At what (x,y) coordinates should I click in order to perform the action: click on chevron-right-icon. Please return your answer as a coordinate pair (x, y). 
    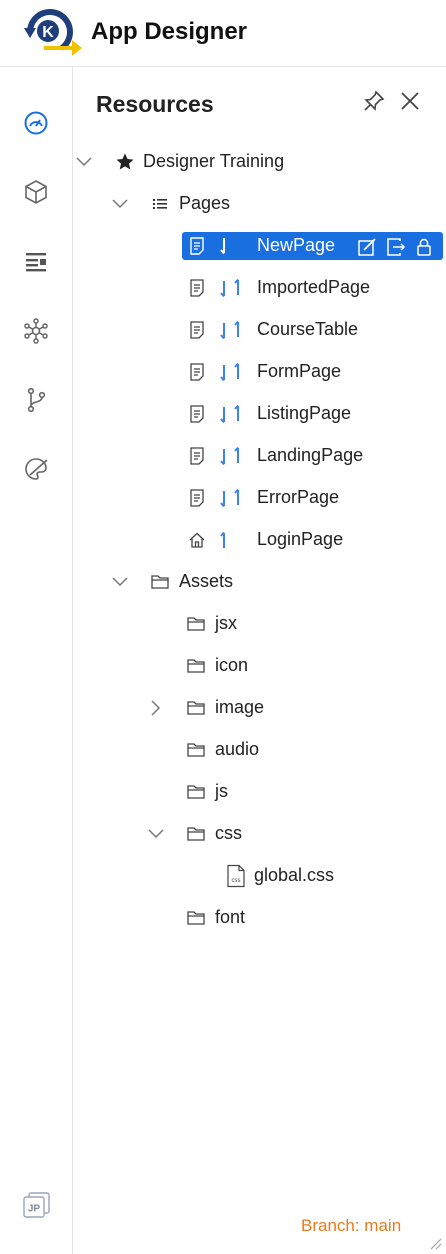
    Looking at the image, I should click on (156, 708).